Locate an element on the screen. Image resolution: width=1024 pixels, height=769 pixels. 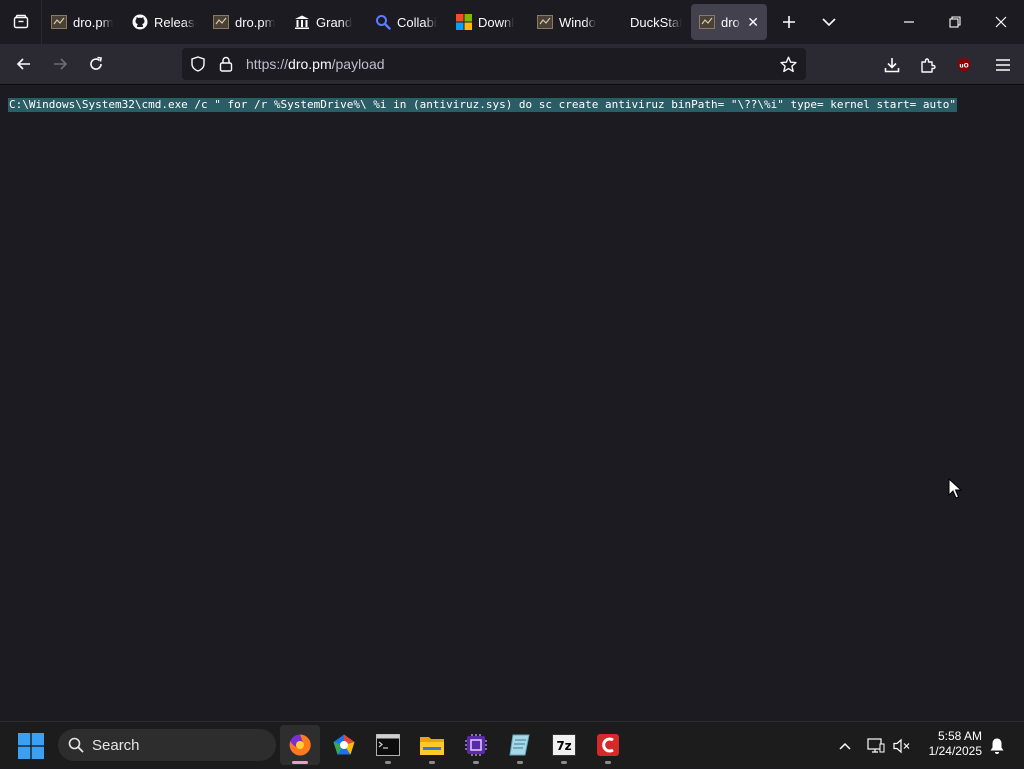
download-icon is located at coordinates (892, 64).